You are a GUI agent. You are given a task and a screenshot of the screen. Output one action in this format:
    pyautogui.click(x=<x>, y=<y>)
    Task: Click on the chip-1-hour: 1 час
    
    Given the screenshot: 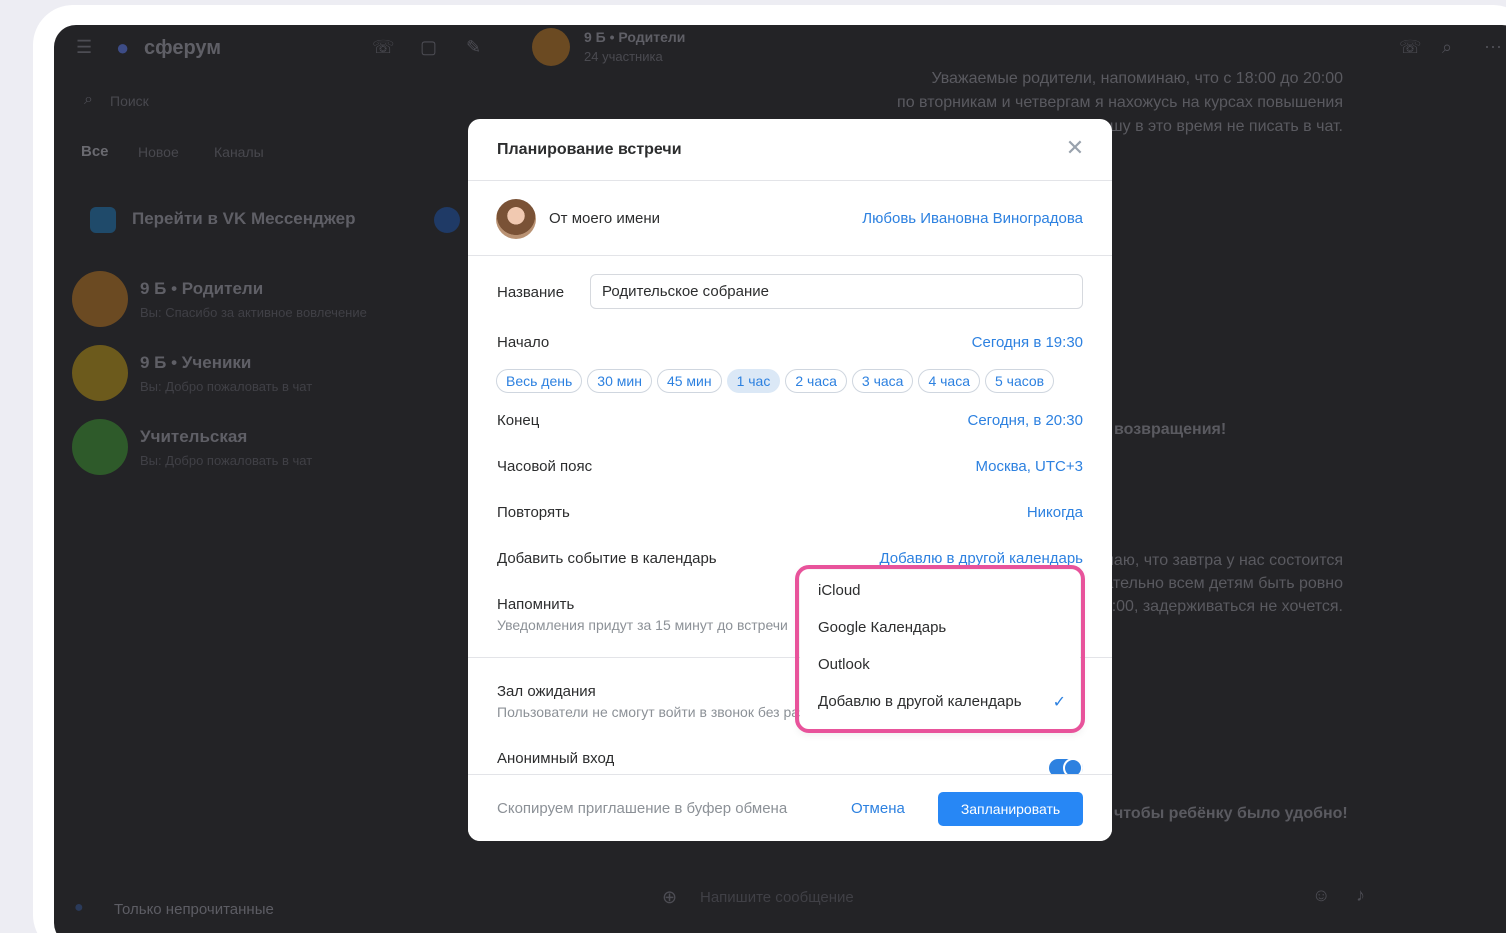 What is the action you would take?
    pyautogui.click(x=753, y=381)
    